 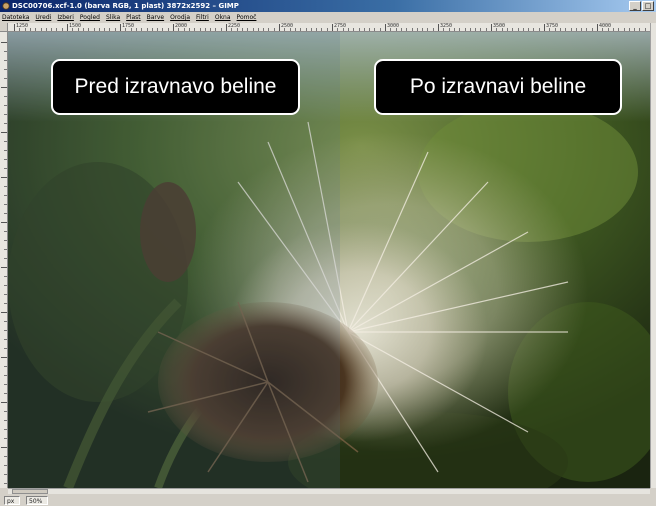 What do you see at coordinates (43, 17) in the screenshot?
I see `menu-edit: Uredi` at bounding box center [43, 17].